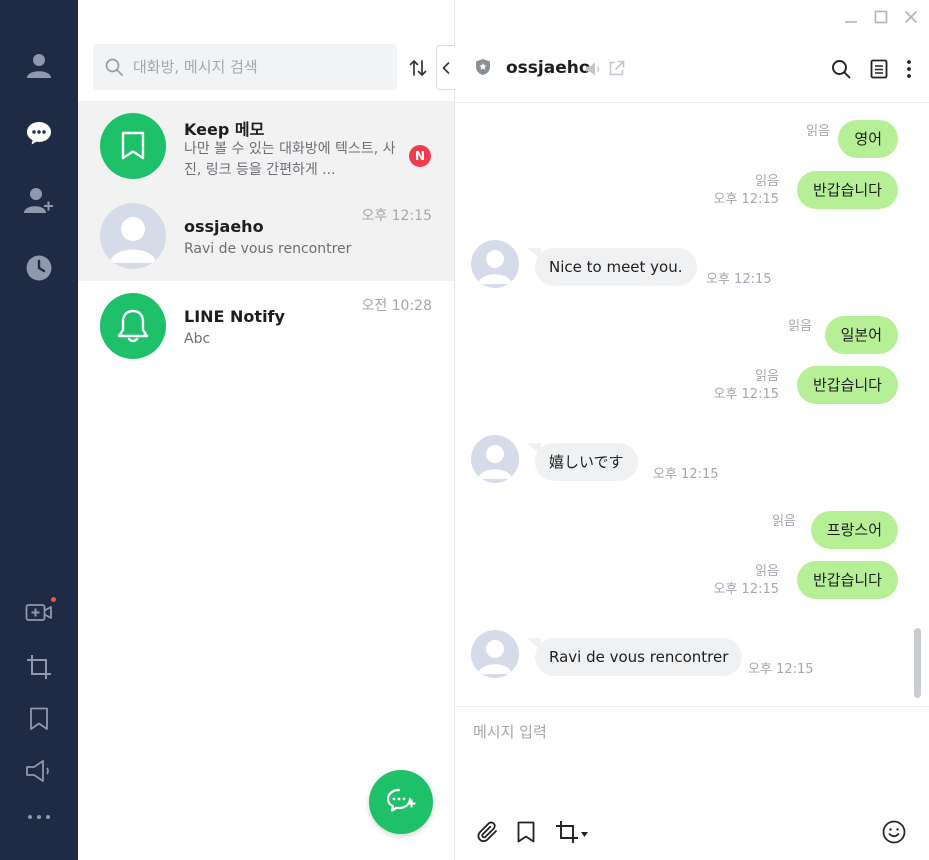  Describe the element at coordinates (548, 68) in the screenshot. I see `chat-room-title: ossjaeho` at that location.